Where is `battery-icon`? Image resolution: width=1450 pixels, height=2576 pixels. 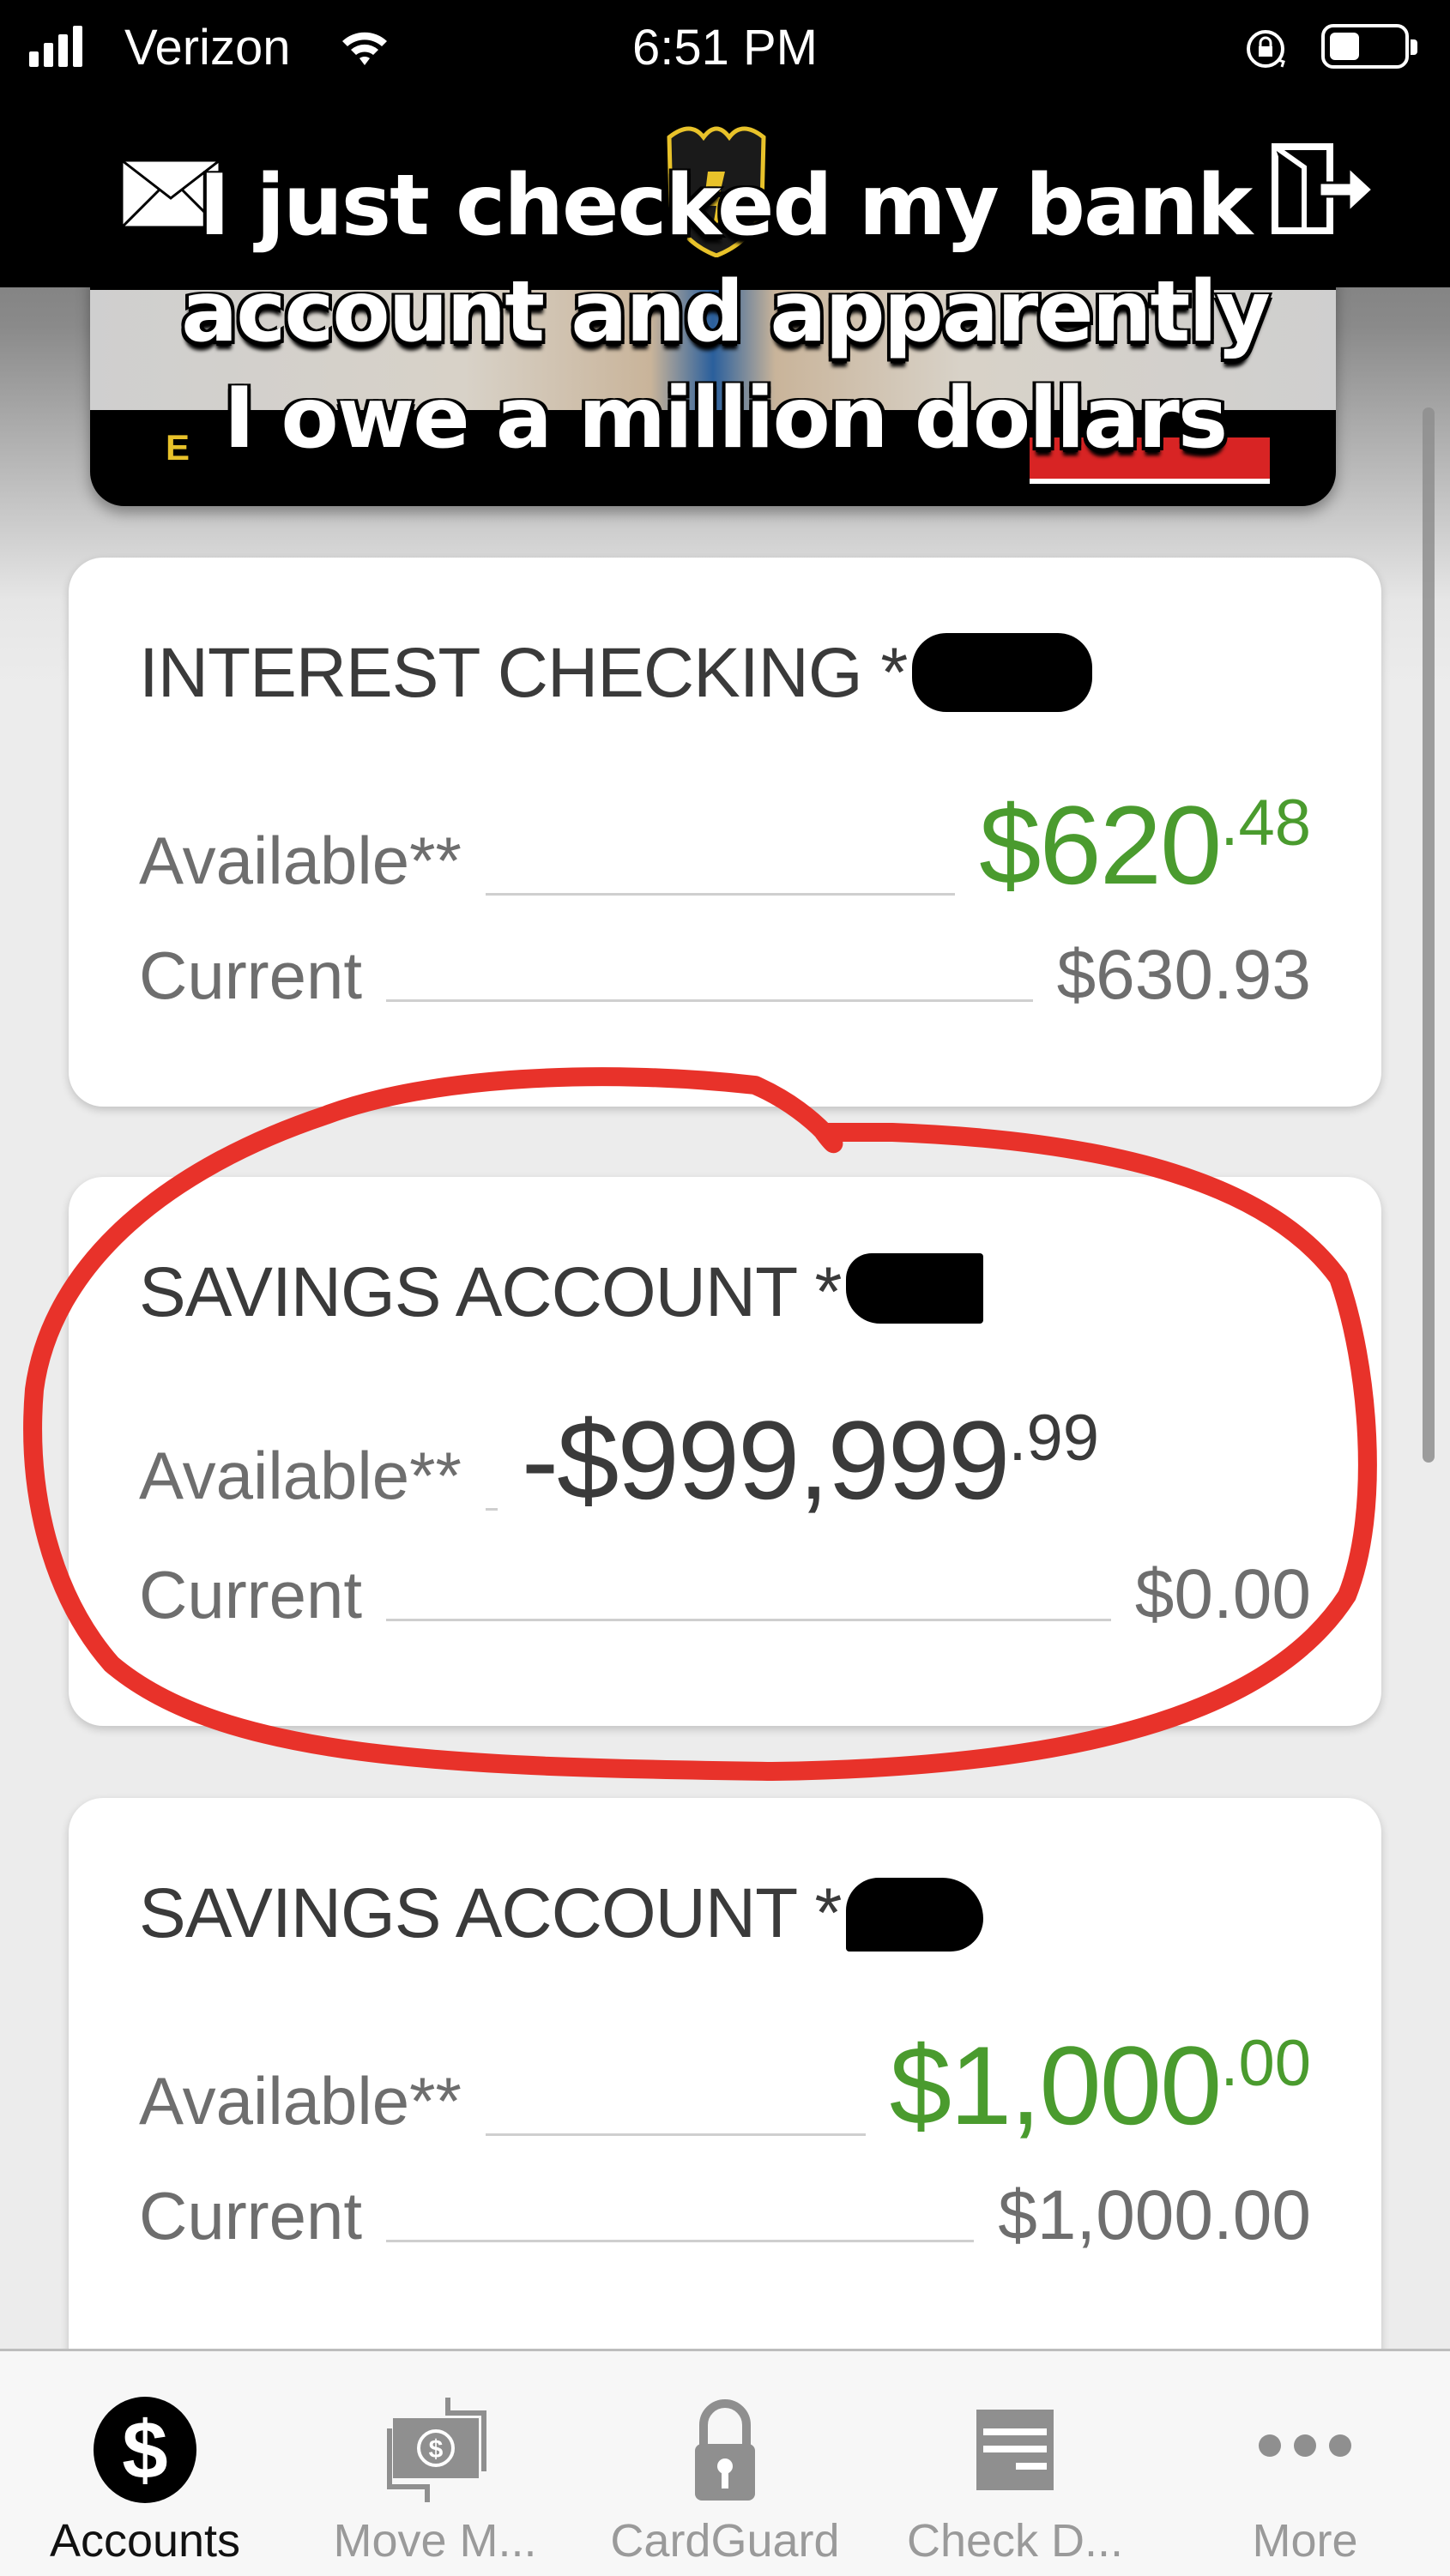
battery-icon is located at coordinates (1369, 46).